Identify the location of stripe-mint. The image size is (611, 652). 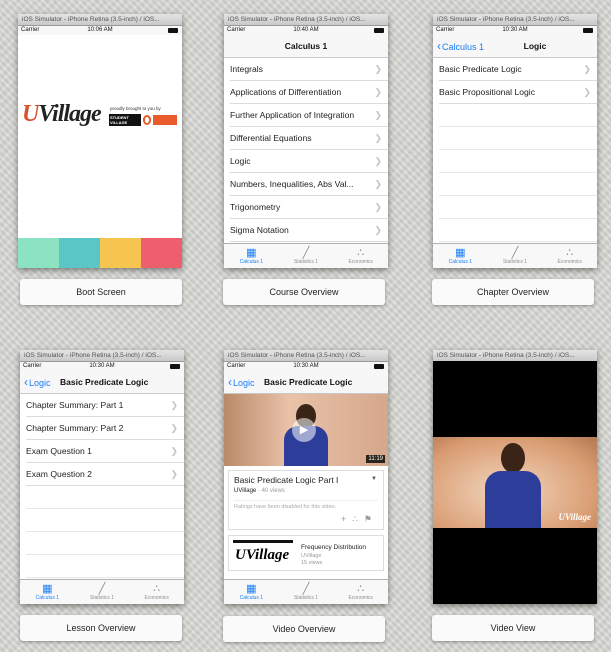
(38, 253).